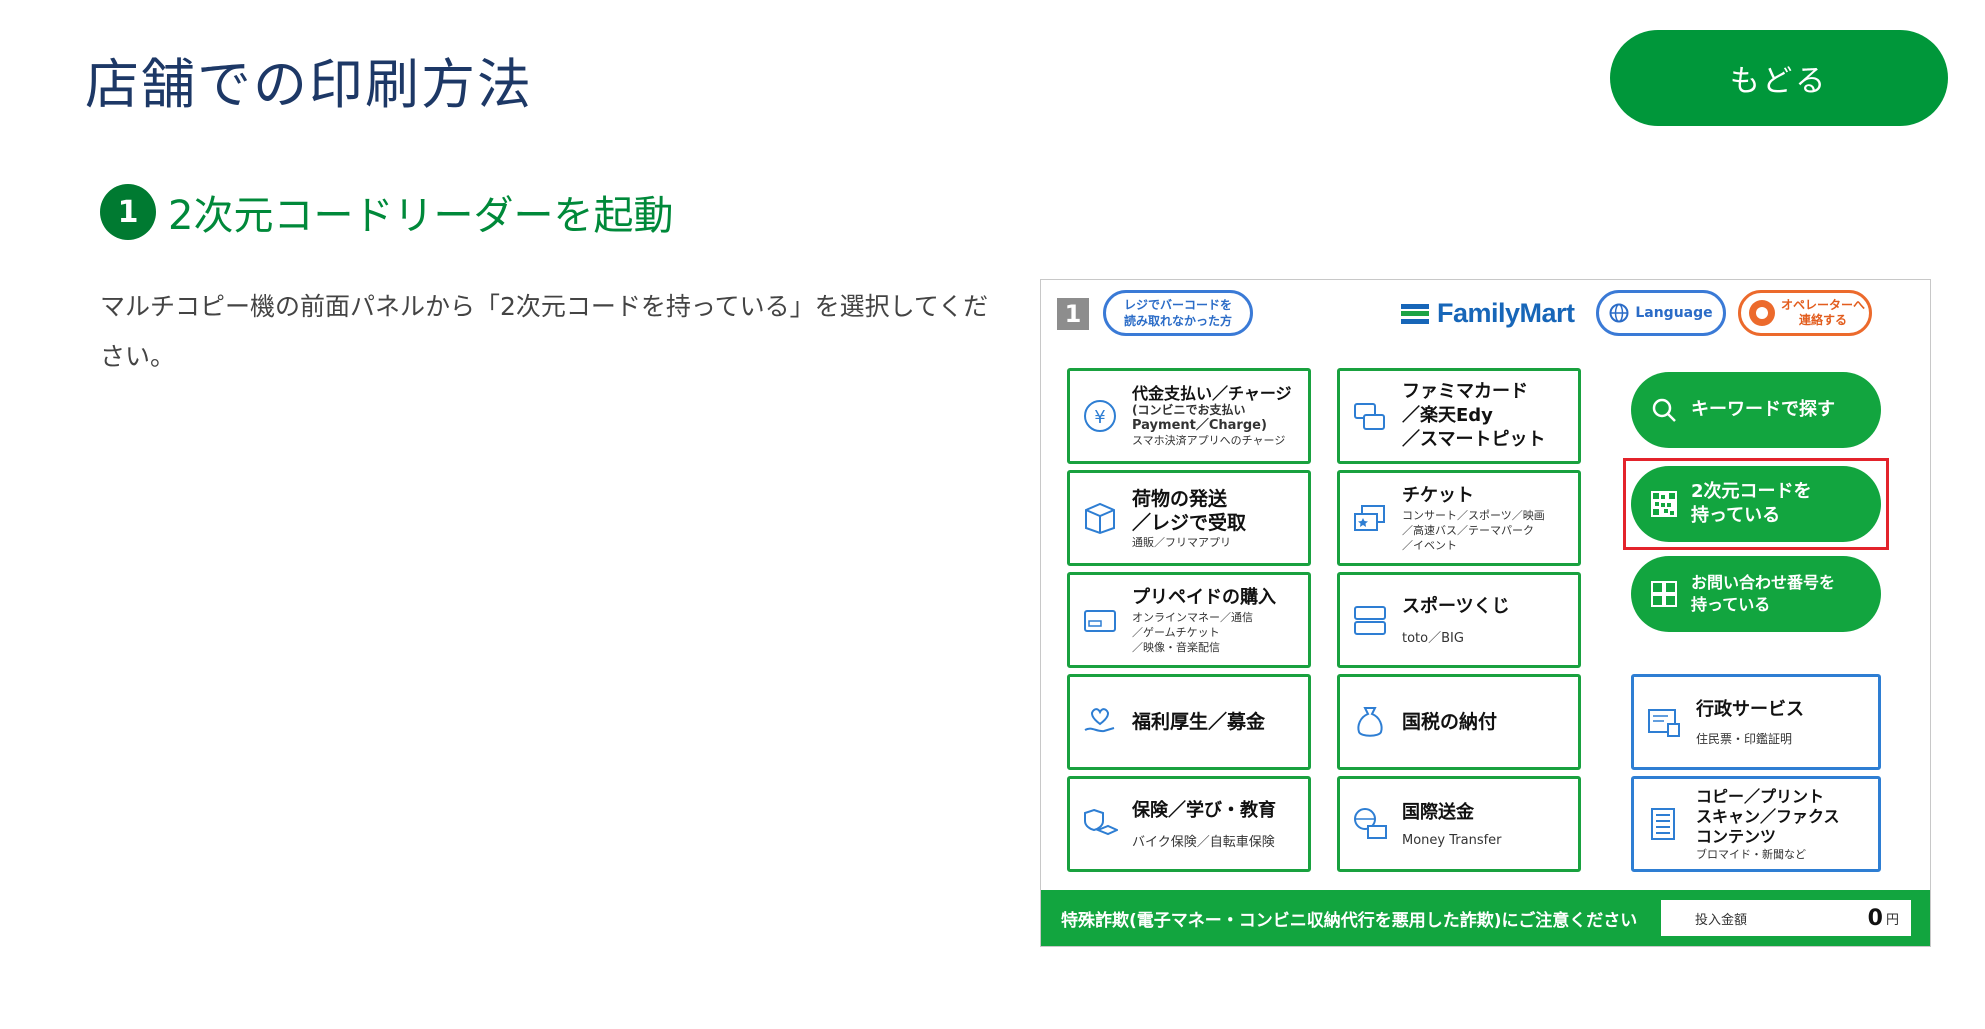  I want to click on tile-copy-line1: コピー／プリント, so click(1760, 796).